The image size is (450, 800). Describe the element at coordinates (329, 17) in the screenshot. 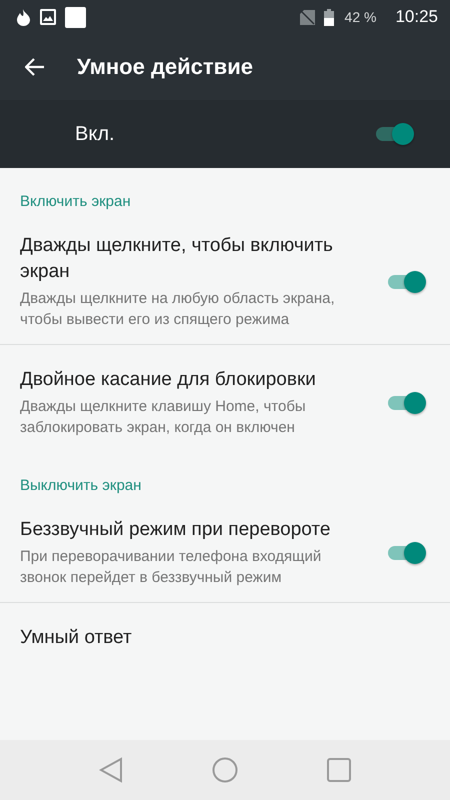

I see `battery-icon` at that location.